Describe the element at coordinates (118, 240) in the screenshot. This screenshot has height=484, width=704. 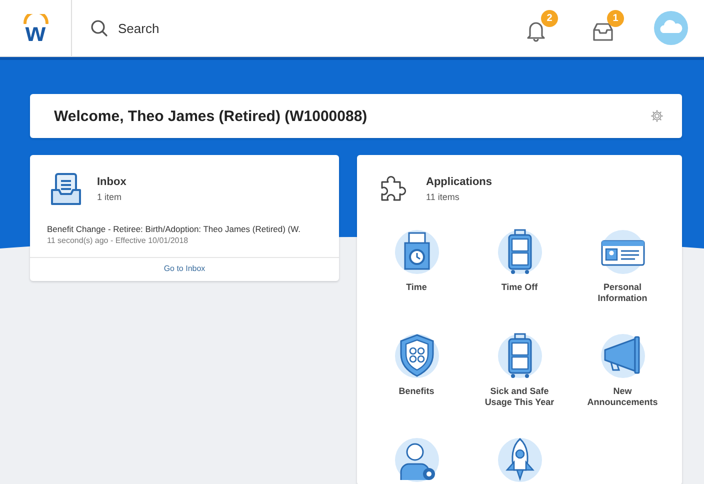
I see `message-meta: 11 second(s) ago - Effective 10/01/2018` at that location.